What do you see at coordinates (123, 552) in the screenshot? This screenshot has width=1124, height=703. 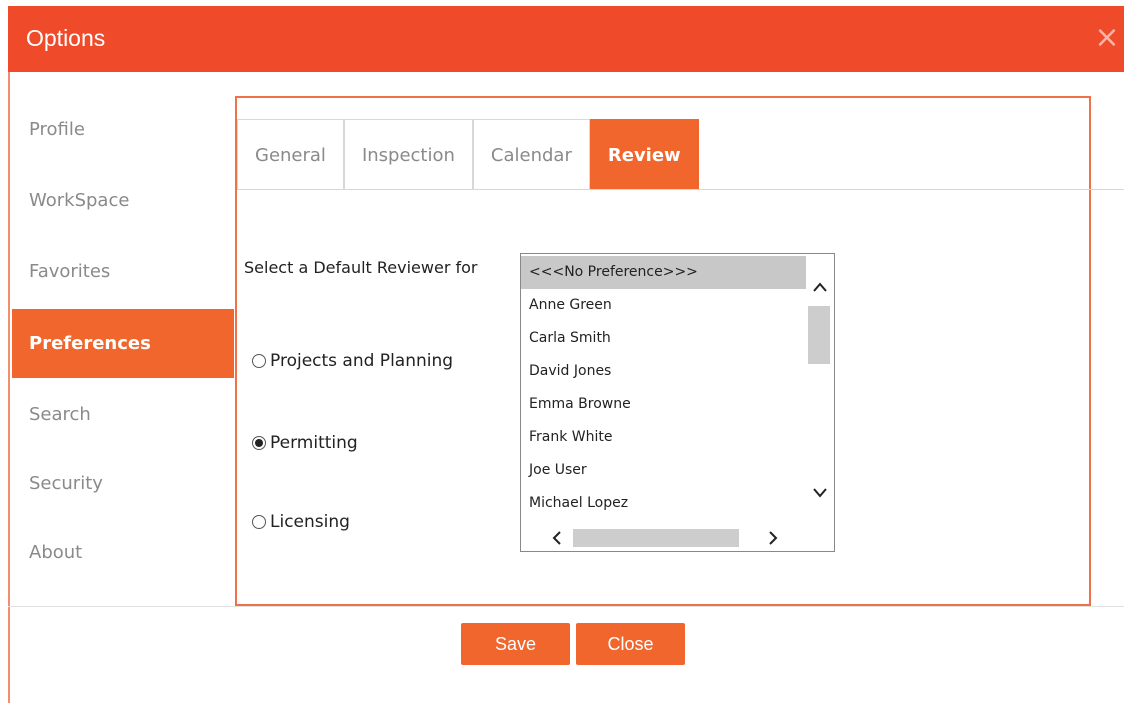 I see `sidebar-item-about: About` at bounding box center [123, 552].